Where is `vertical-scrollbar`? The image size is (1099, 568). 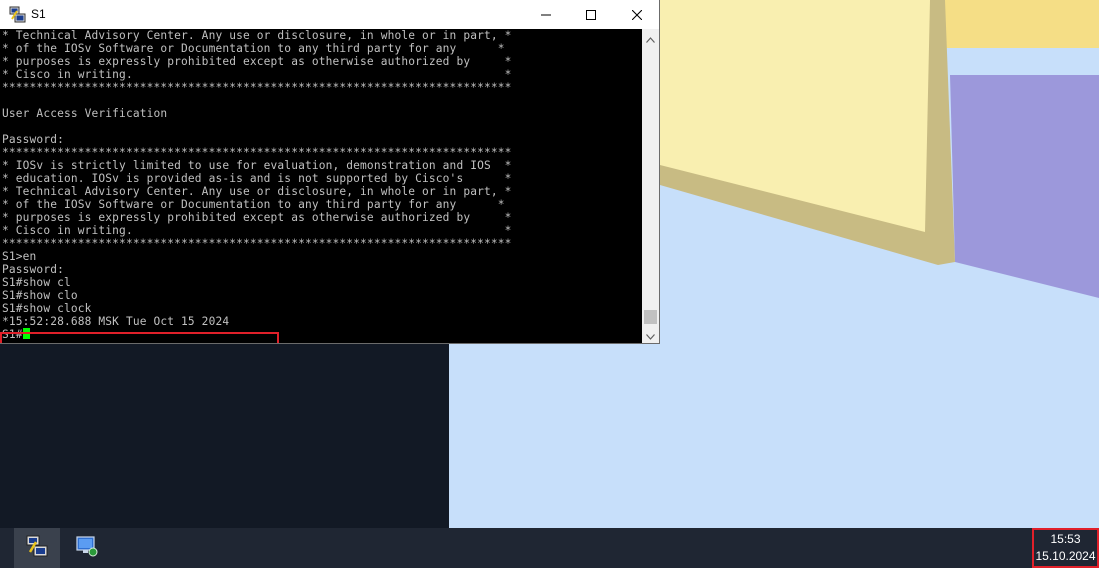
vertical-scrollbar is located at coordinates (650, 186).